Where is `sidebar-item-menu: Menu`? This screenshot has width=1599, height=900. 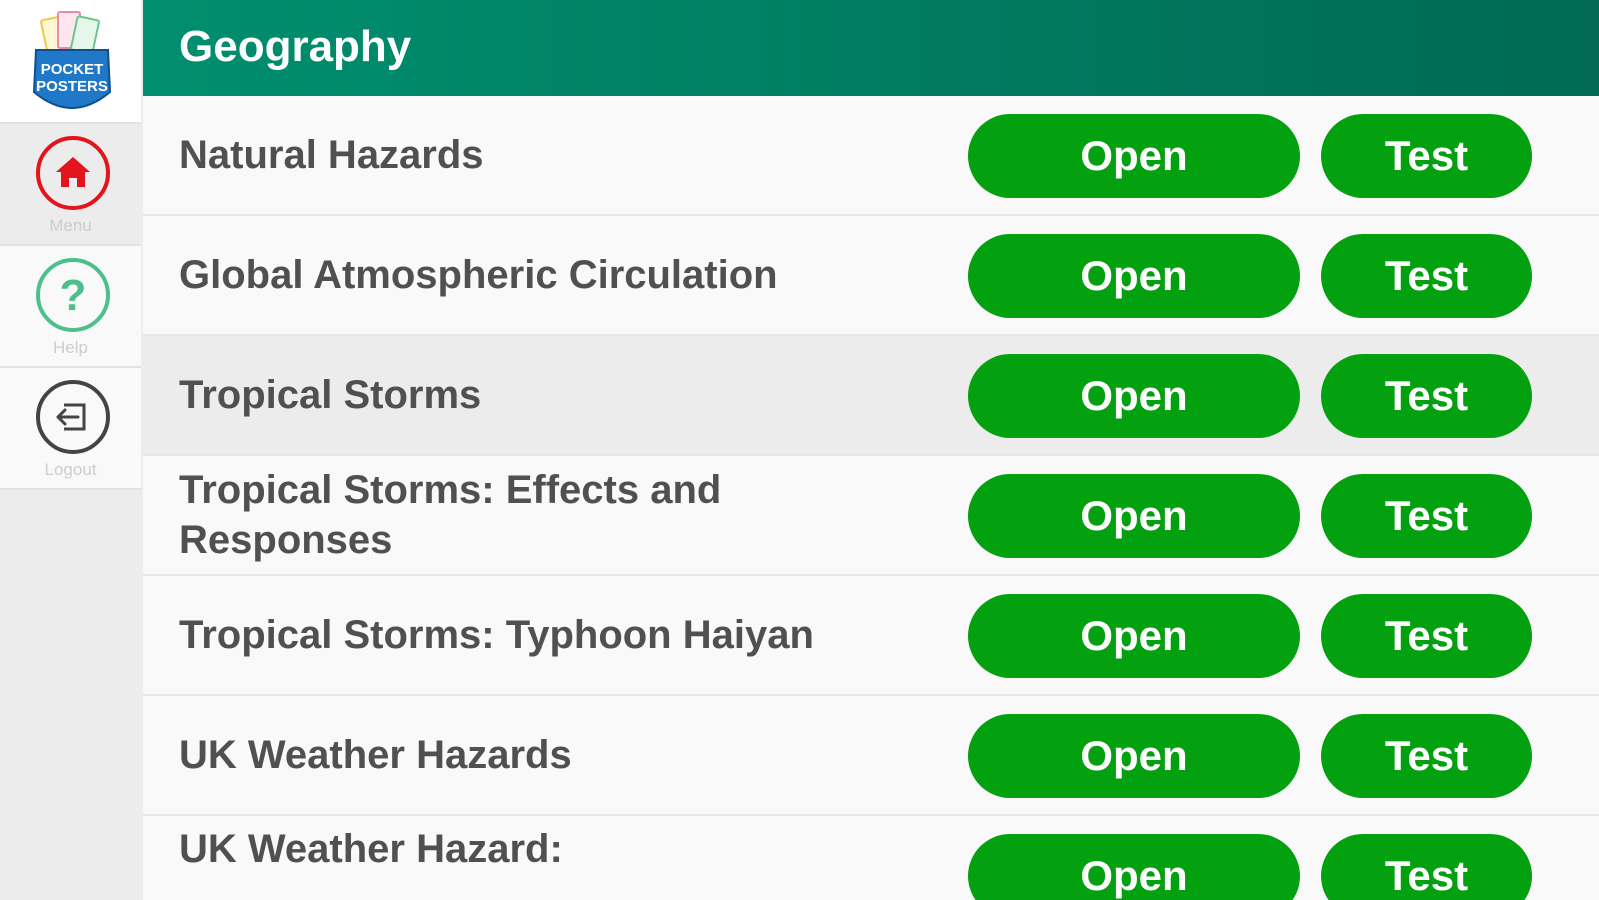
sidebar-item-menu: Menu is located at coordinates (70, 185).